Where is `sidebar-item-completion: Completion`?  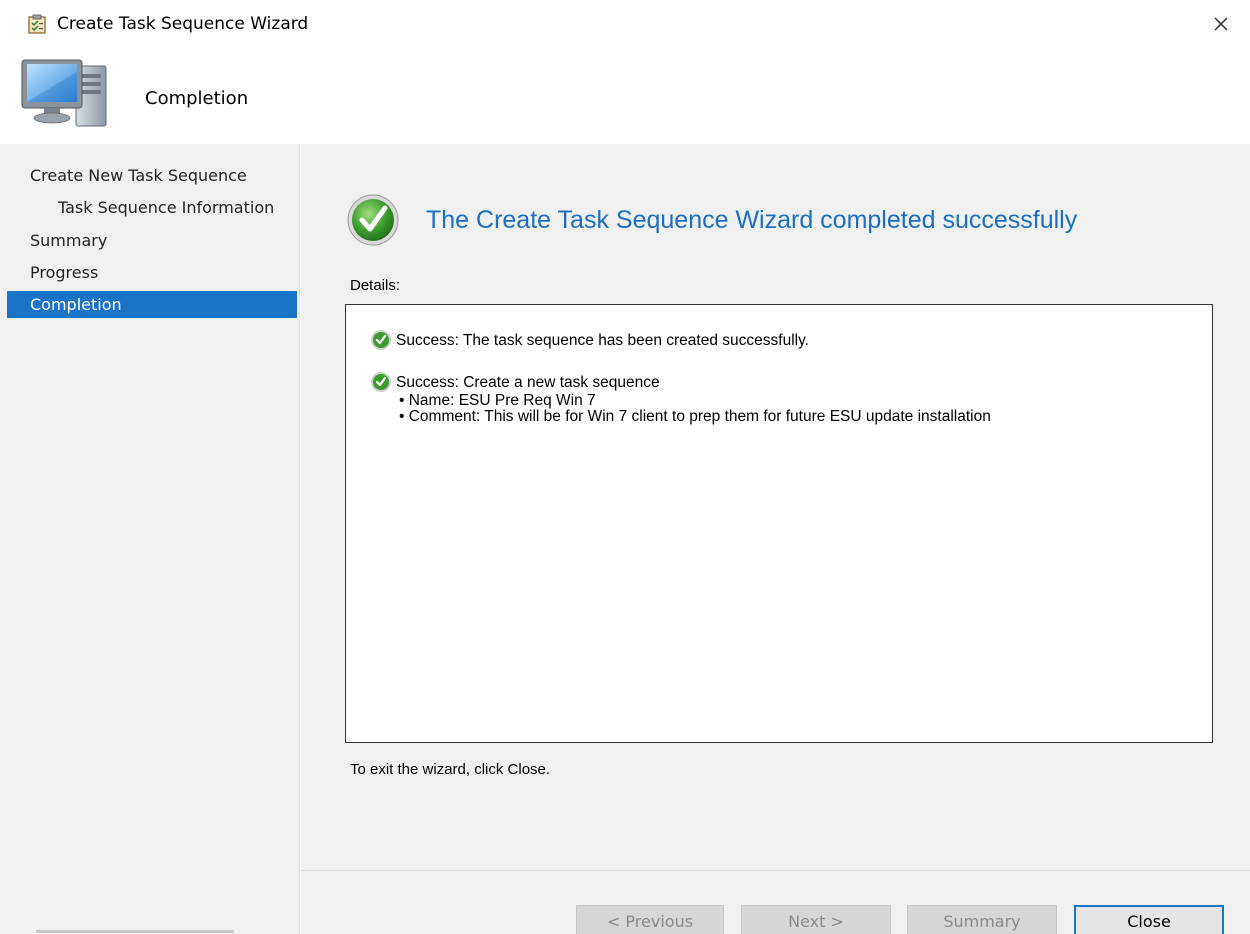
sidebar-item-completion: Completion is located at coordinates (152, 304).